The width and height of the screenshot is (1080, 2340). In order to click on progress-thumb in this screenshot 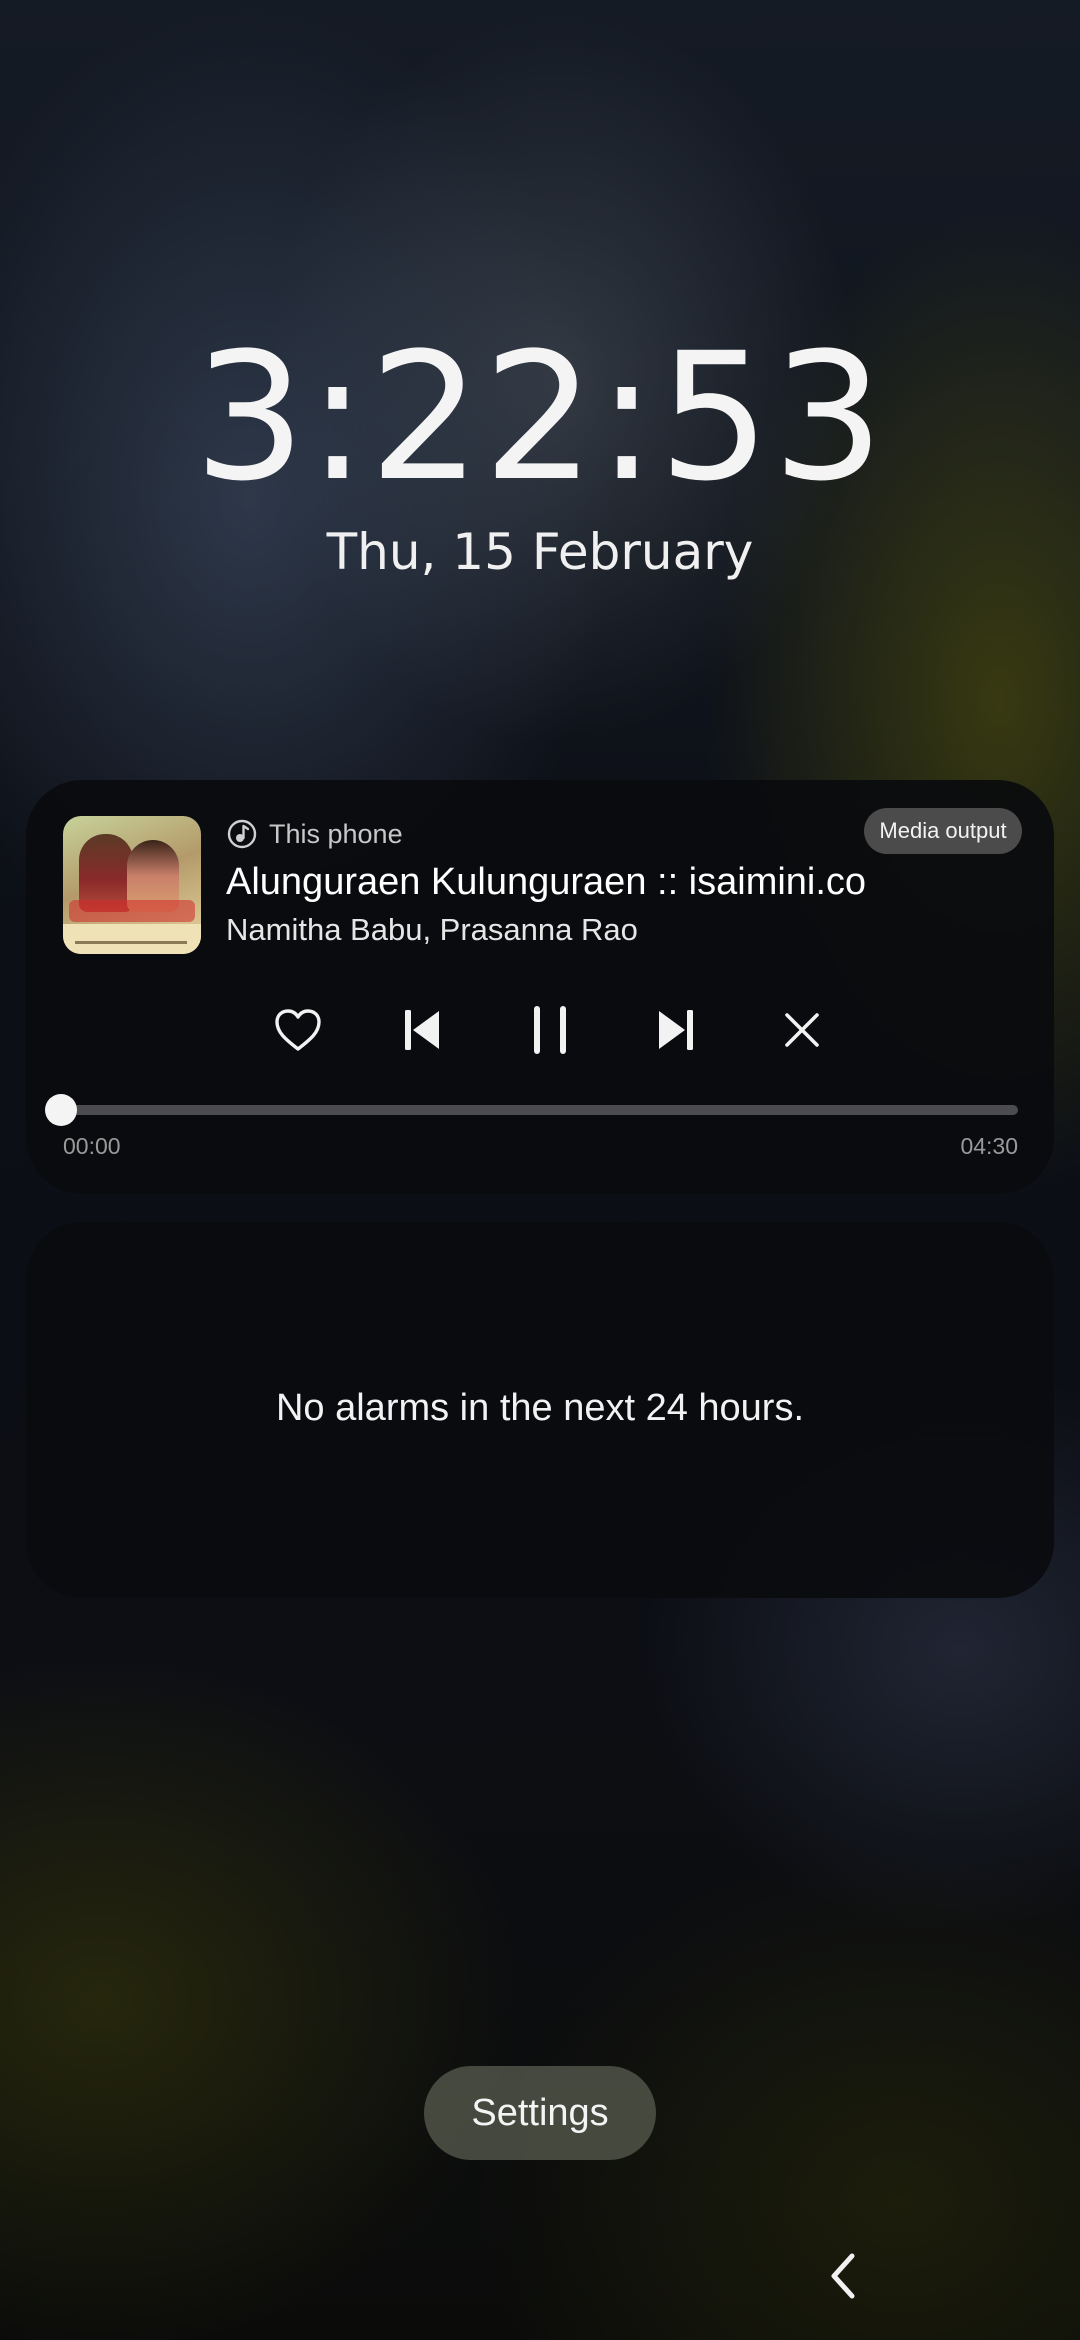, I will do `click(61, 1110)`.